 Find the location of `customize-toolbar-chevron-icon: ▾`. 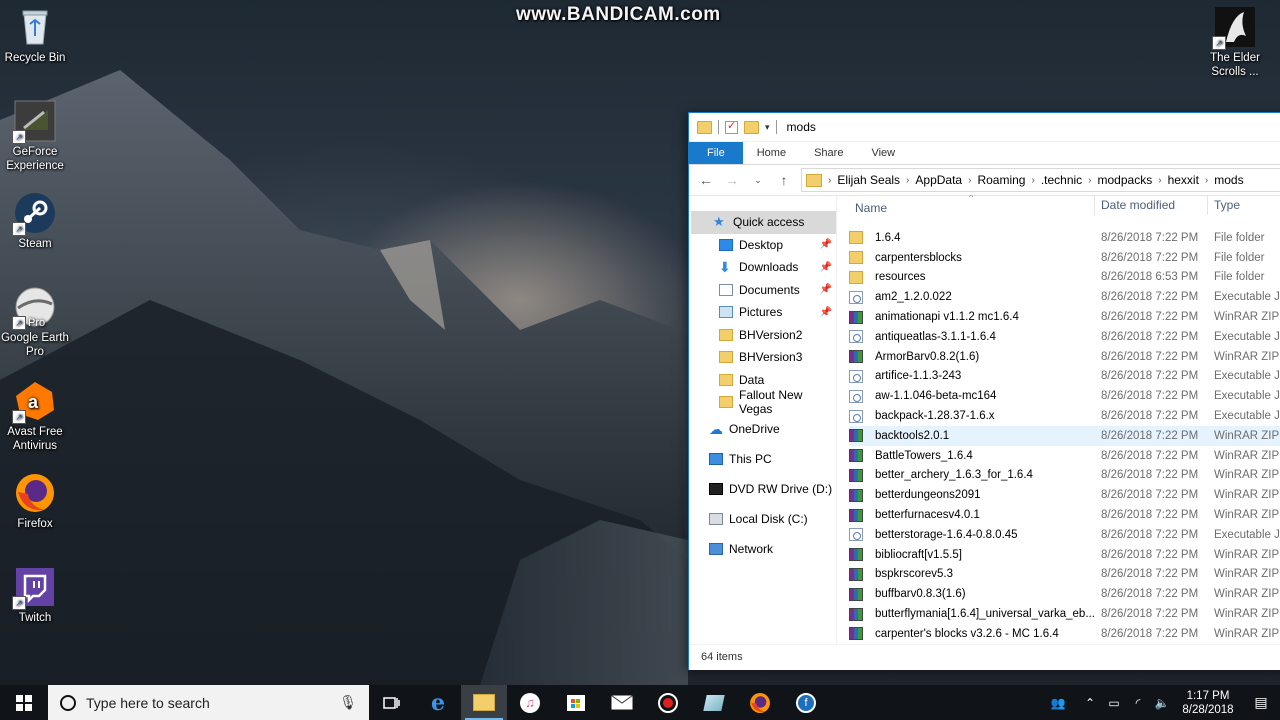

customize-toolbar-chevron-icon: ▾ is located at coordinates (767, 127).